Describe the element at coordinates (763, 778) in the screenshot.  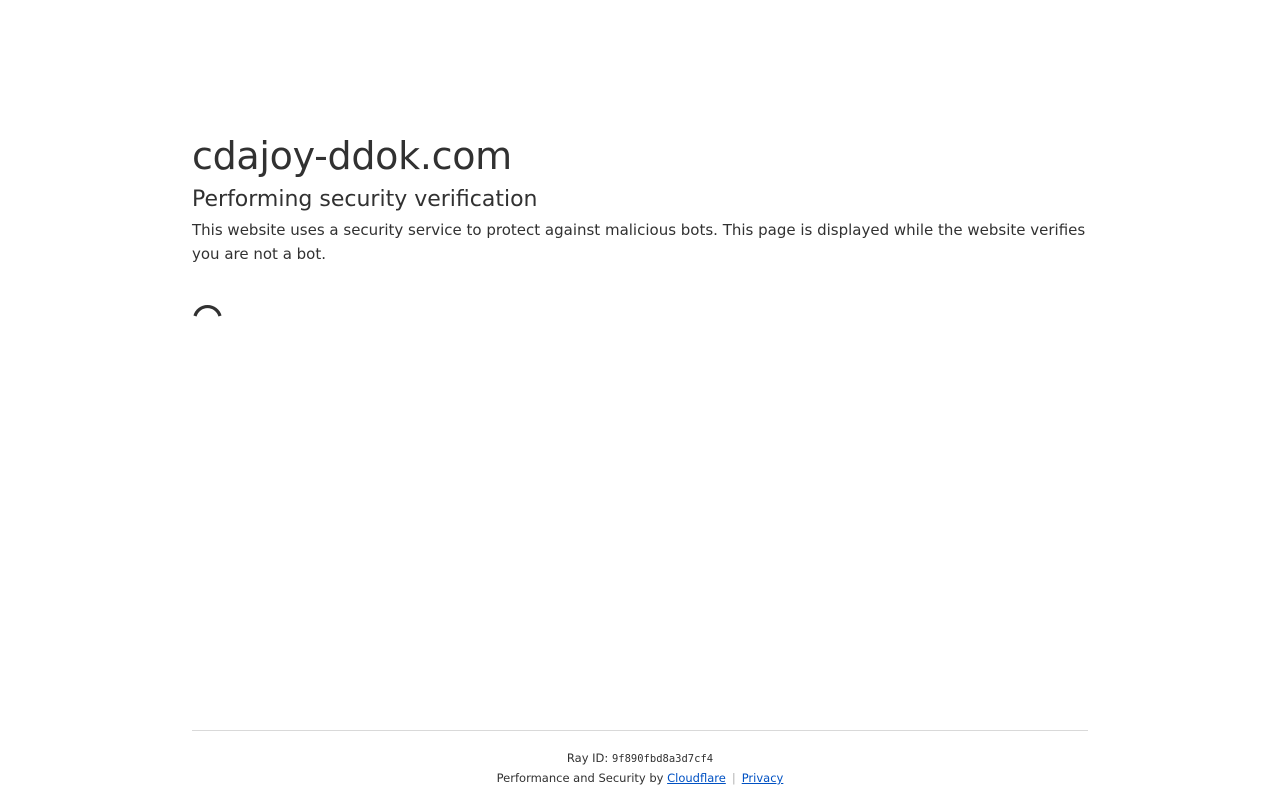
I see `privacy-link: Privacy` at that location.